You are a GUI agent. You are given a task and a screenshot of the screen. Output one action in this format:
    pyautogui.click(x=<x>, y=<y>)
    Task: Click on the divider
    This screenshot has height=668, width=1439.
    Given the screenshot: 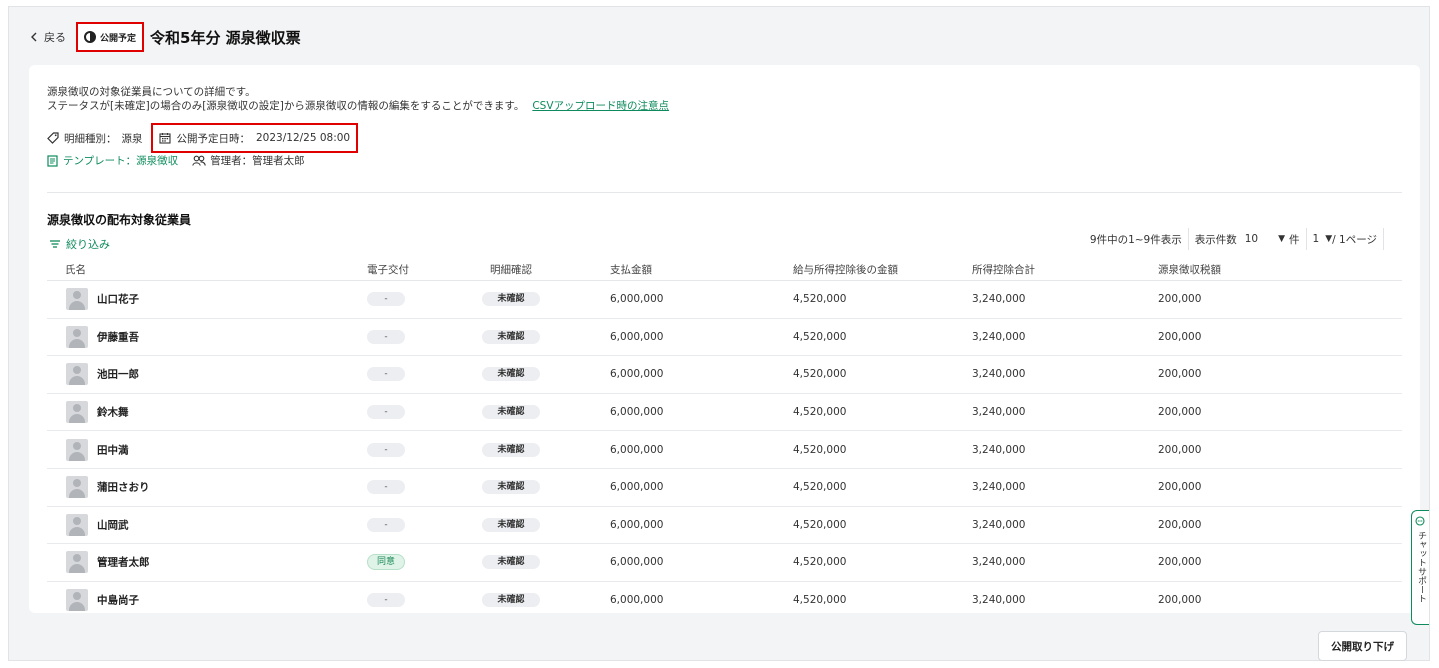 What is the action you would take?
    pyautogui.click(x=724, y=192)
    